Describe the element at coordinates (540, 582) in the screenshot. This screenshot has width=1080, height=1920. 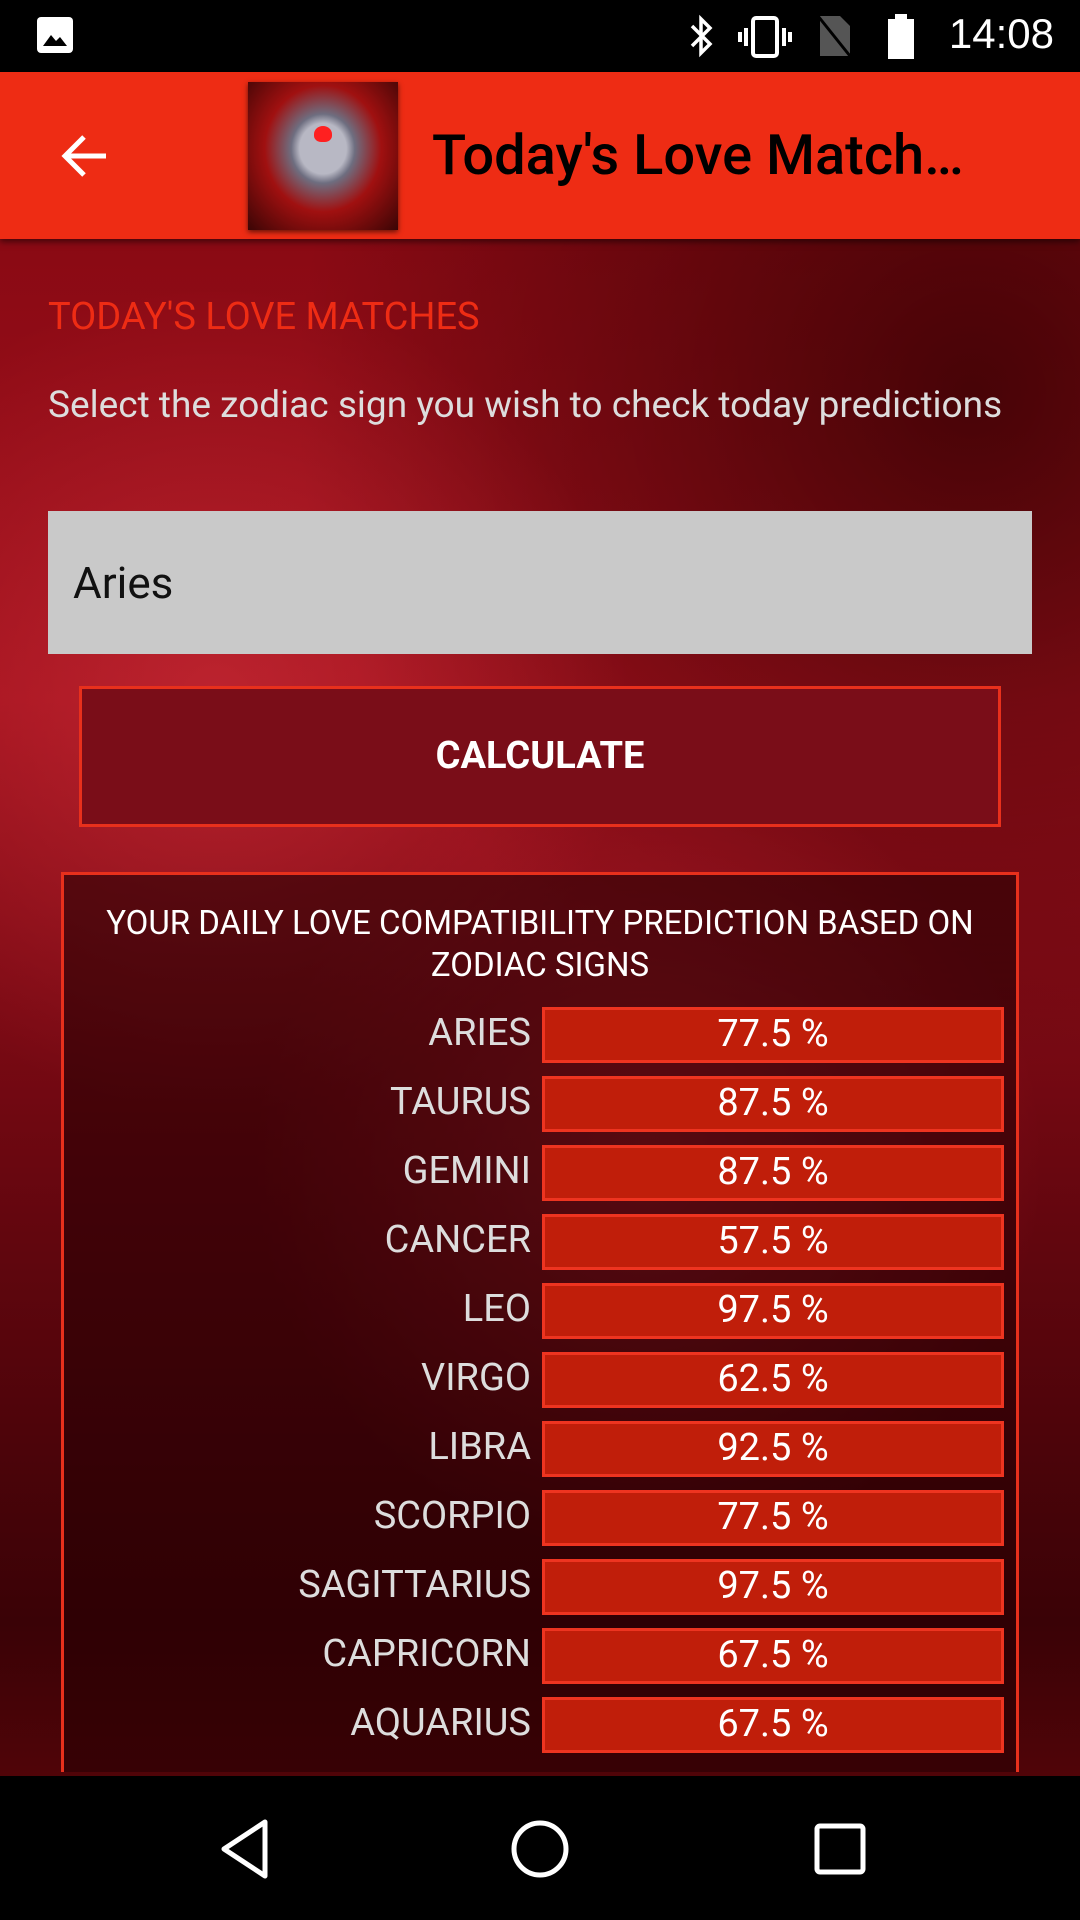
I see `zodiac-sign-select: Aries` at that location.